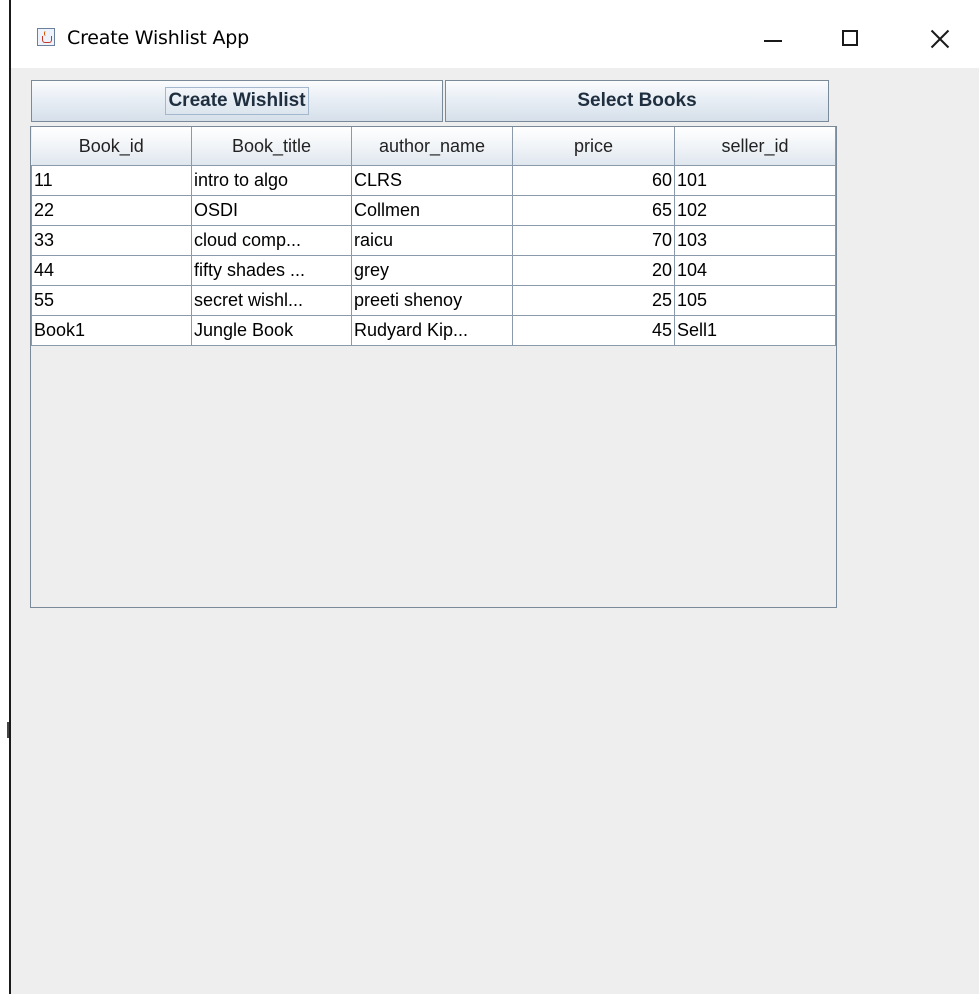 The image size is (979, 994). I want to click on cell-price: 45, so click(593, 330).